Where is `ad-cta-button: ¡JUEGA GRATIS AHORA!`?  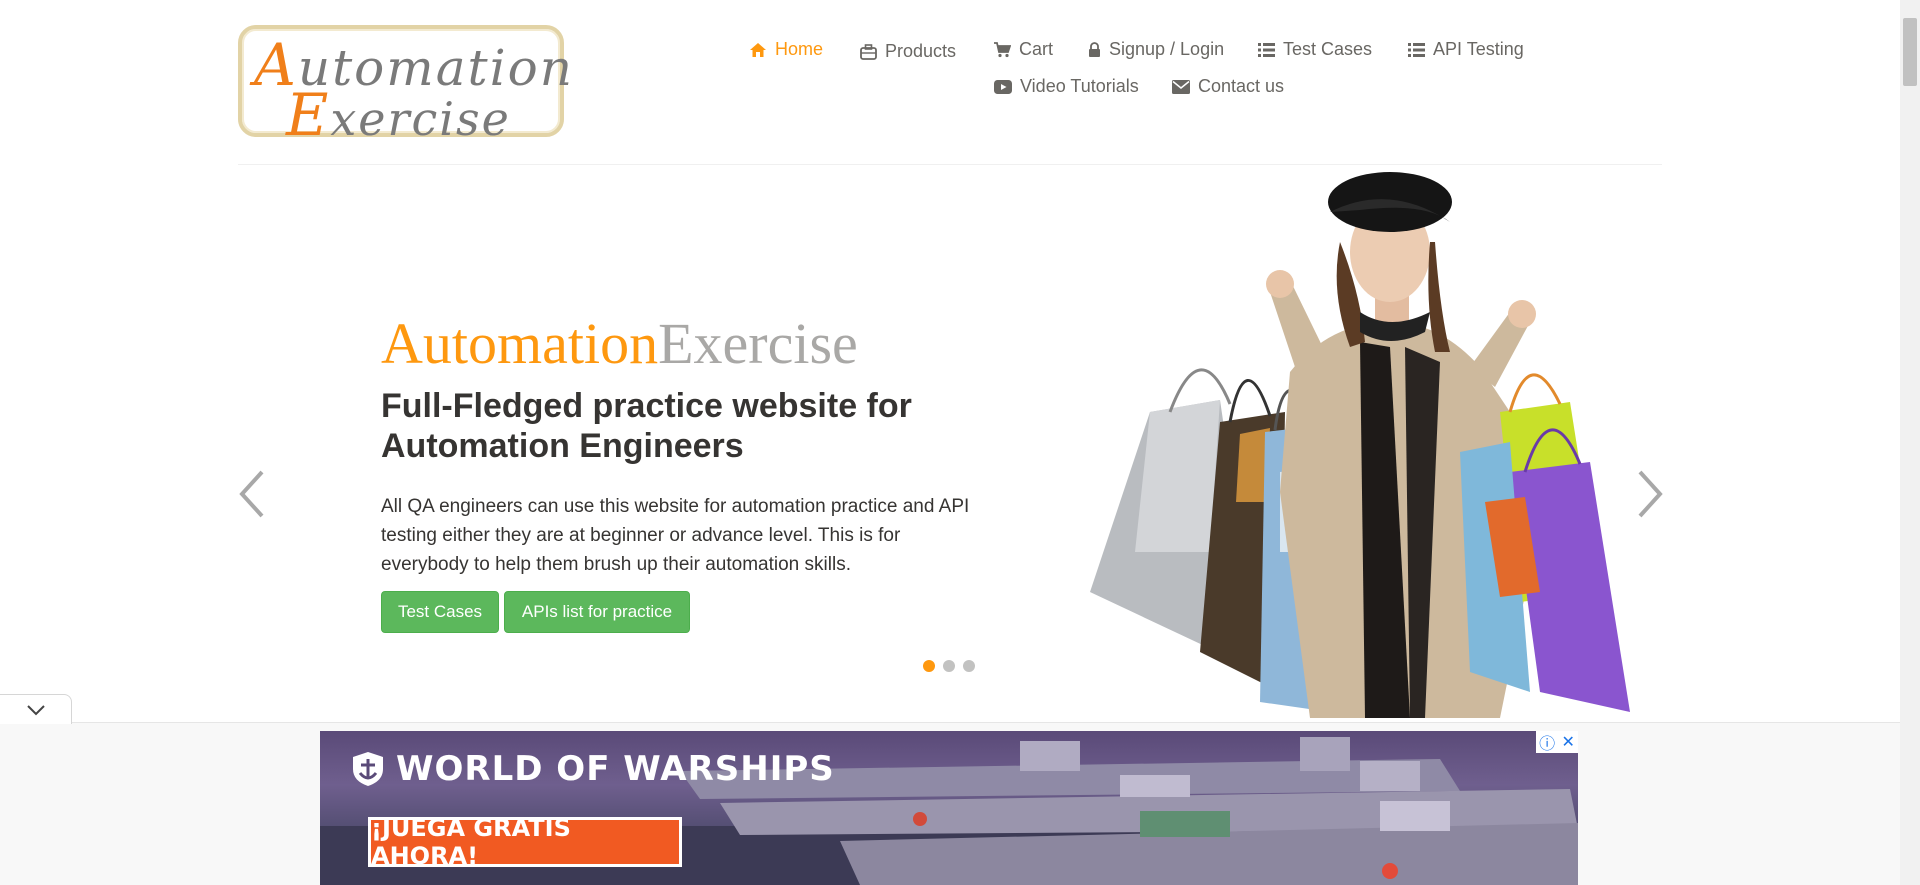 ad-cta-button: ¡JUEGA GRATIS AHORA! is located at coordinates (525, 842).